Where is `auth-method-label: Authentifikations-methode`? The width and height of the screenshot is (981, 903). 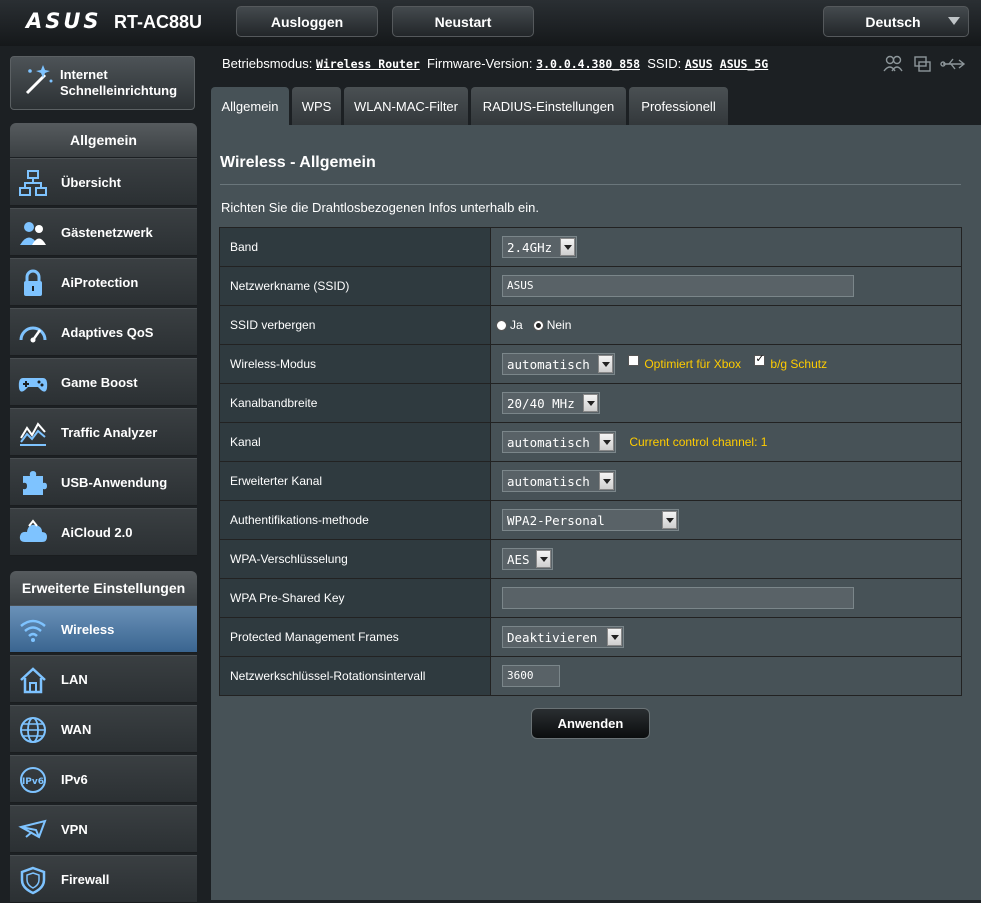 auth-method-label: Authentifikations-methode is located at coordinates (355, 520).